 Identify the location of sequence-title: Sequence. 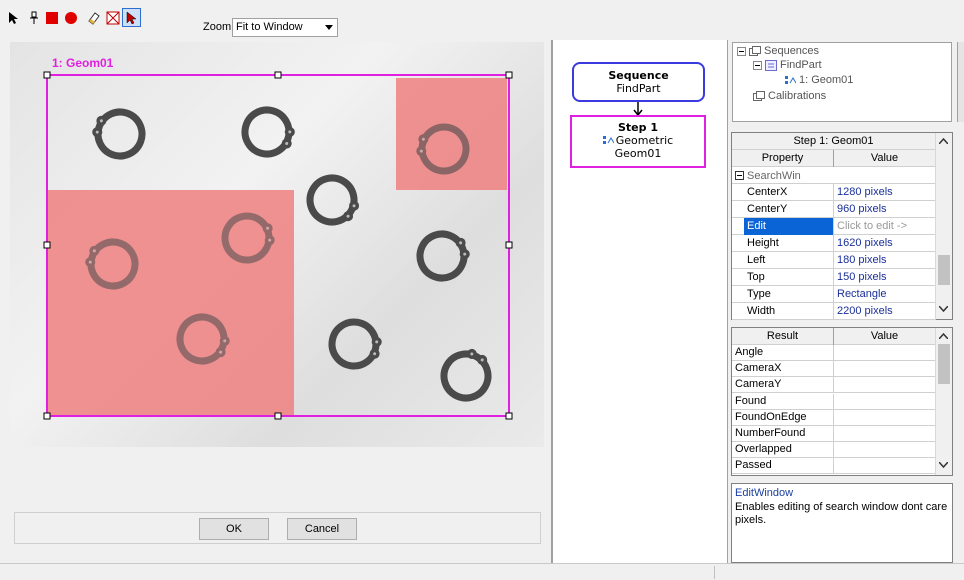
(638, 75).